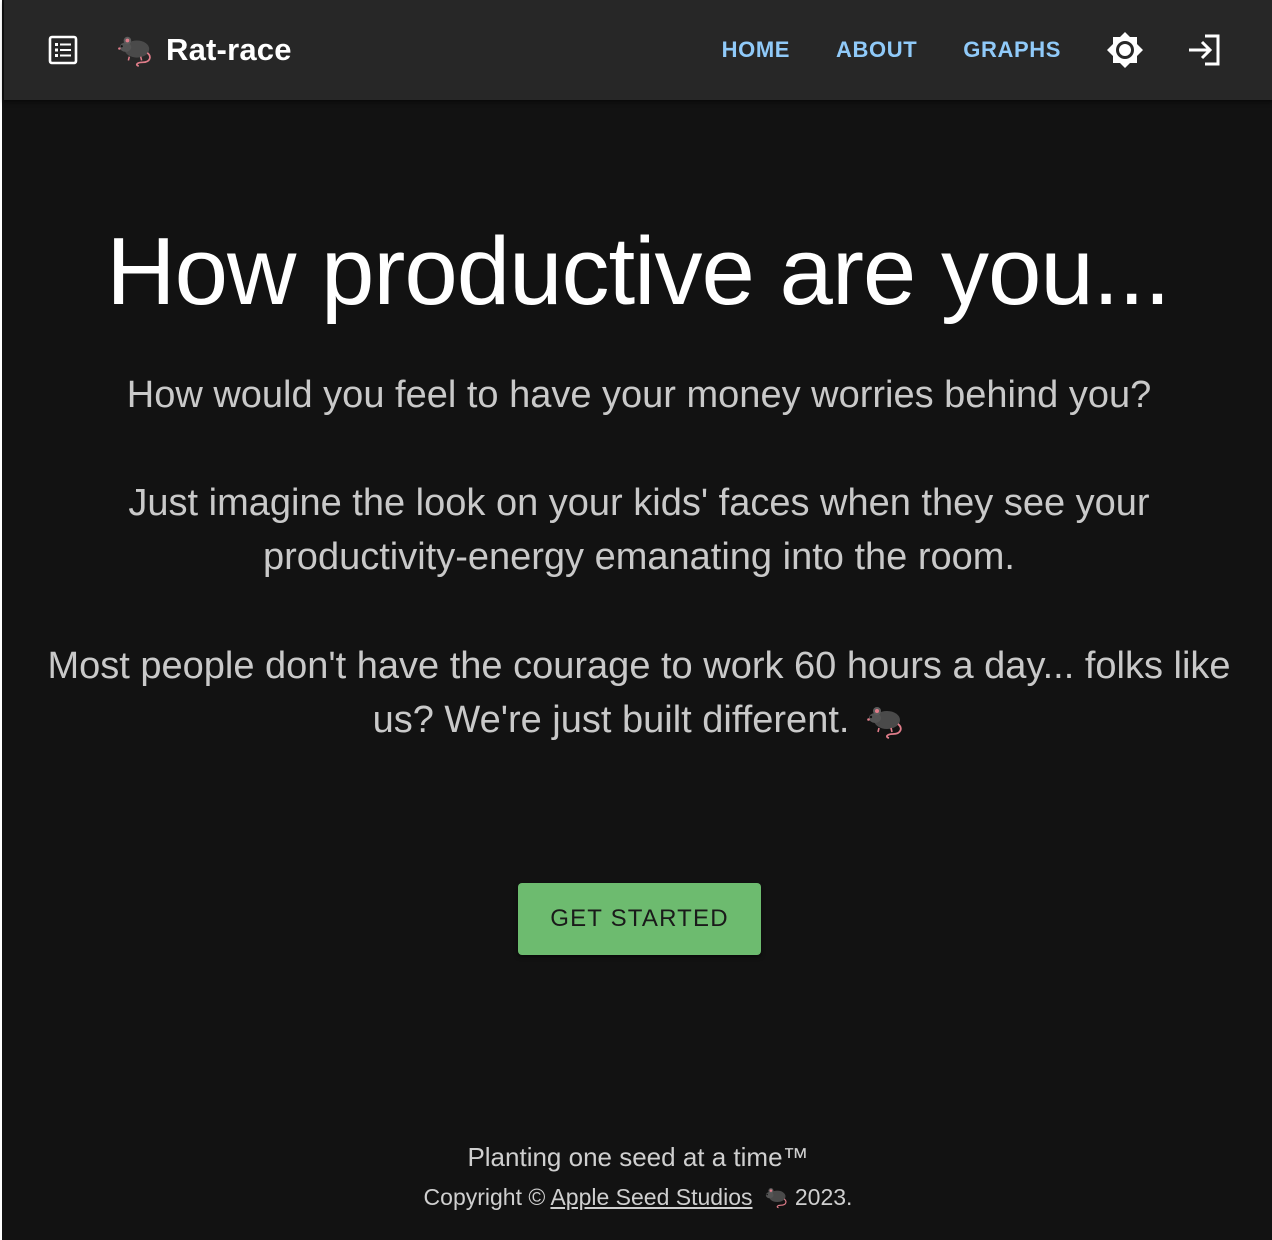 This screenshot has width=1272, height=1240. I want to click on brightness-icon, so click(1125, 50).